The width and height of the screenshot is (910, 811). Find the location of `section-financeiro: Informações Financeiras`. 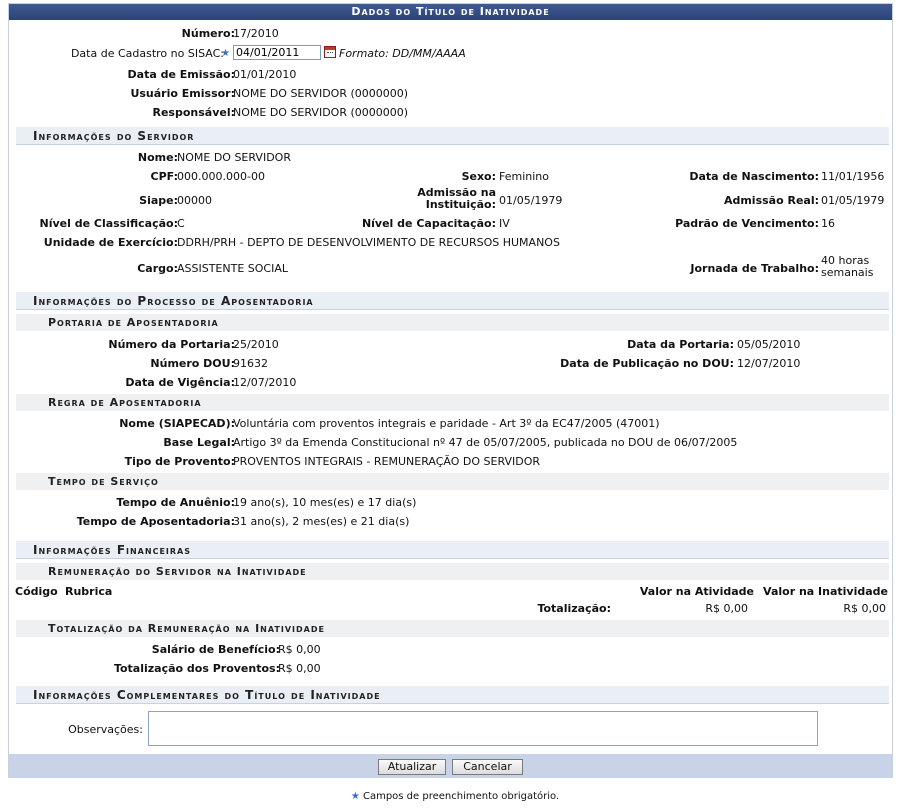

section-financeiro: Informações Financeiras is located at coordinates (452, 550).